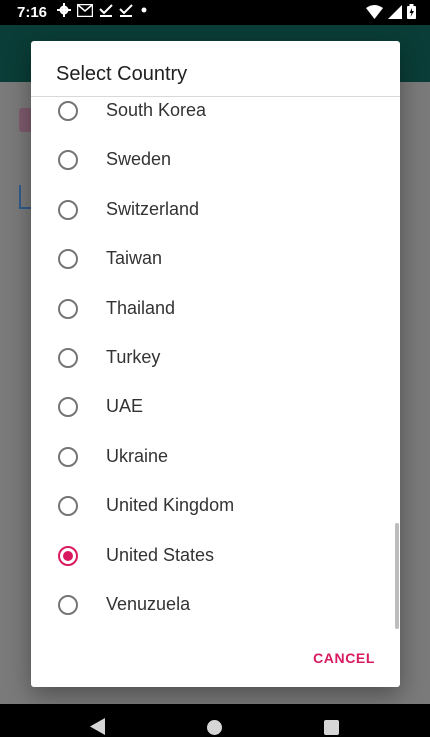 This screenshot has width=430, height=737. I want to click on country-option: United States, so click(215, 556).